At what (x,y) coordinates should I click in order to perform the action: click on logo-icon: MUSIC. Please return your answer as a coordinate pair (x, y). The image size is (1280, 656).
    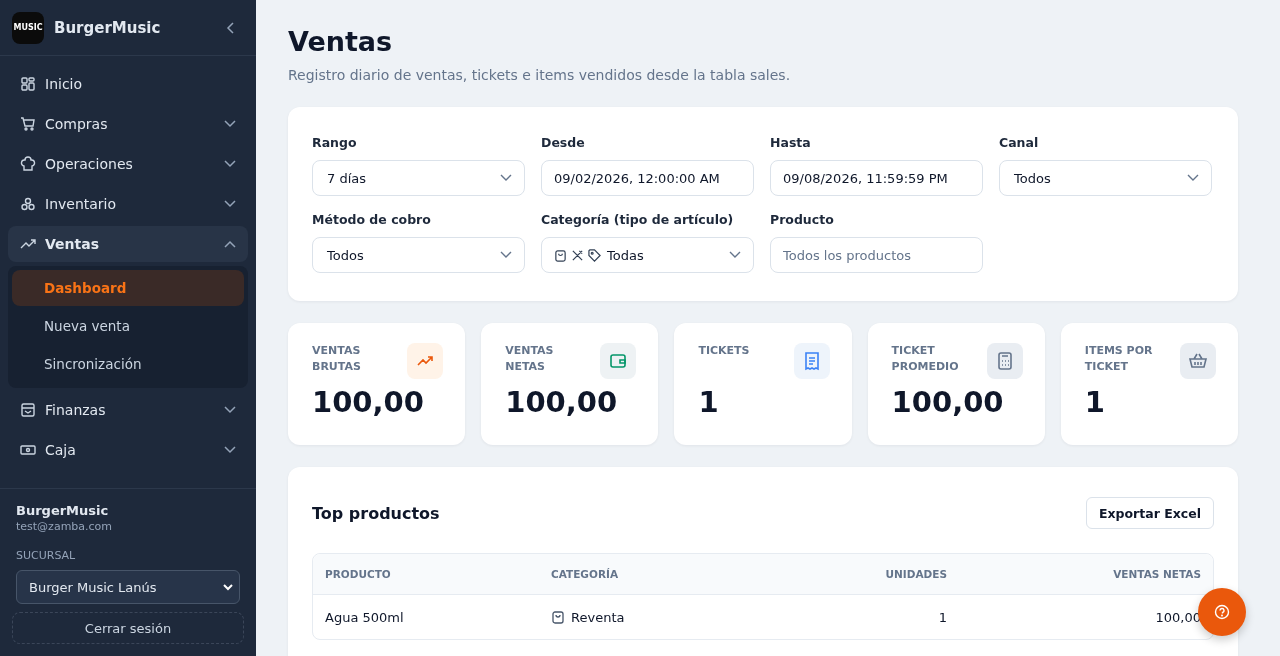
    Looking at the image, I should click on (28, 27).